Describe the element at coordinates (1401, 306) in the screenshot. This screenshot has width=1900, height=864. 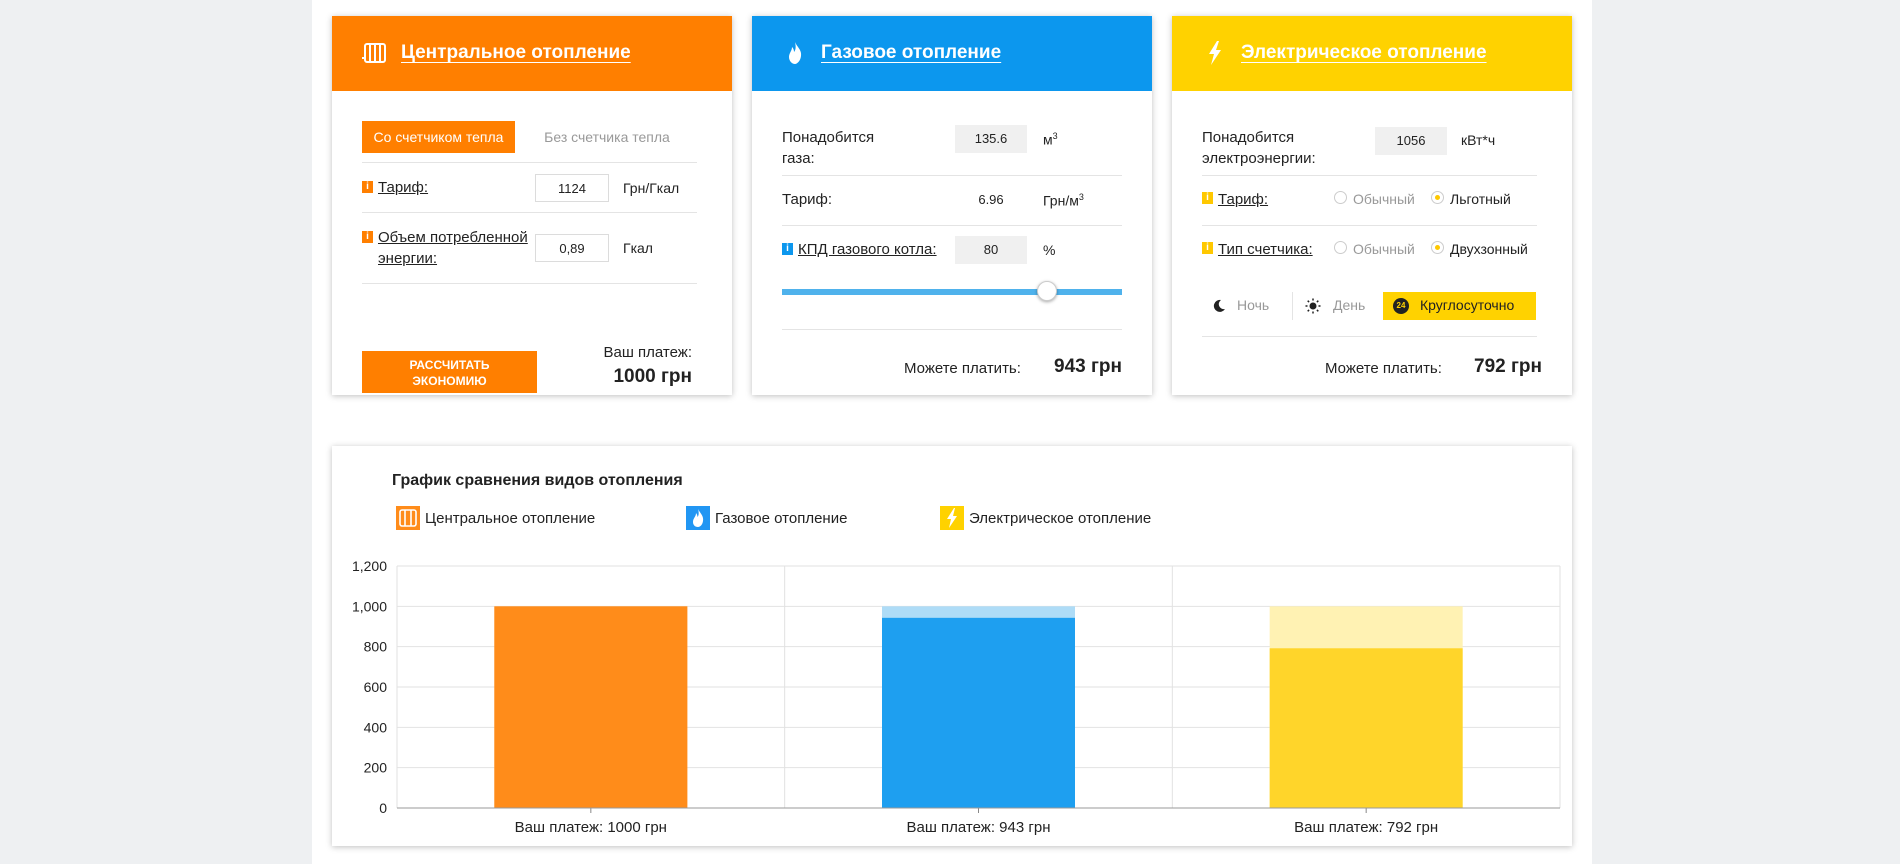
I see `clock-24-icon: 24` at that location.